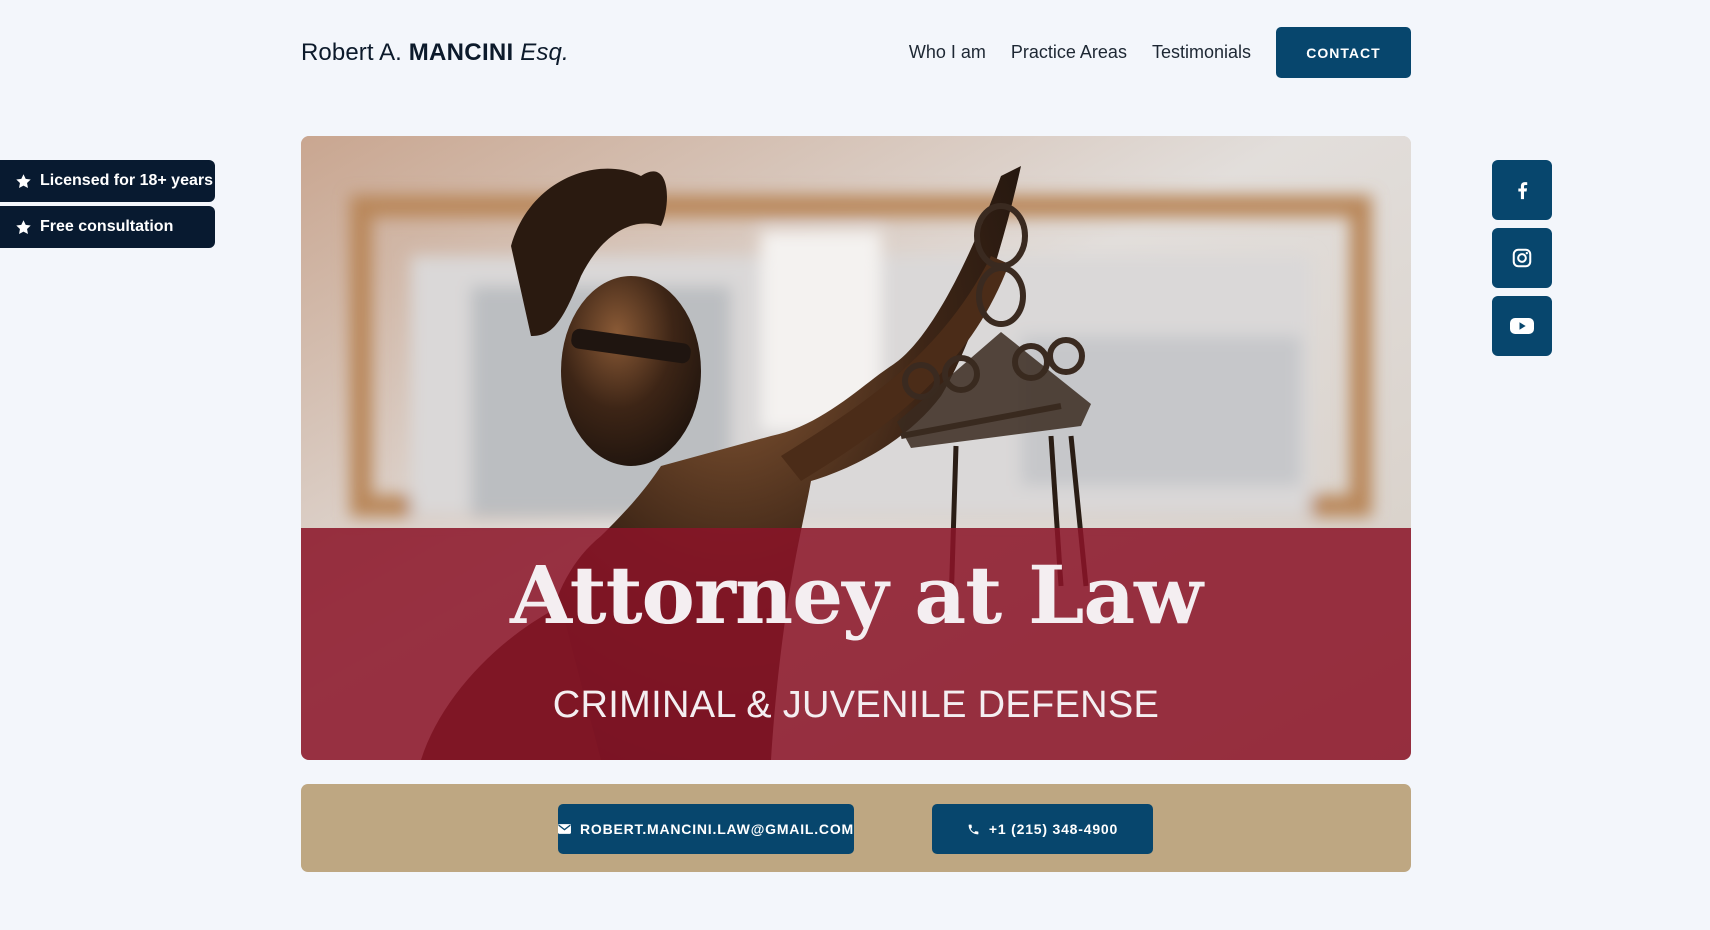  Describe the element at coordinates (973, 829) in the screenshot. I see `phone-icon` at that location.